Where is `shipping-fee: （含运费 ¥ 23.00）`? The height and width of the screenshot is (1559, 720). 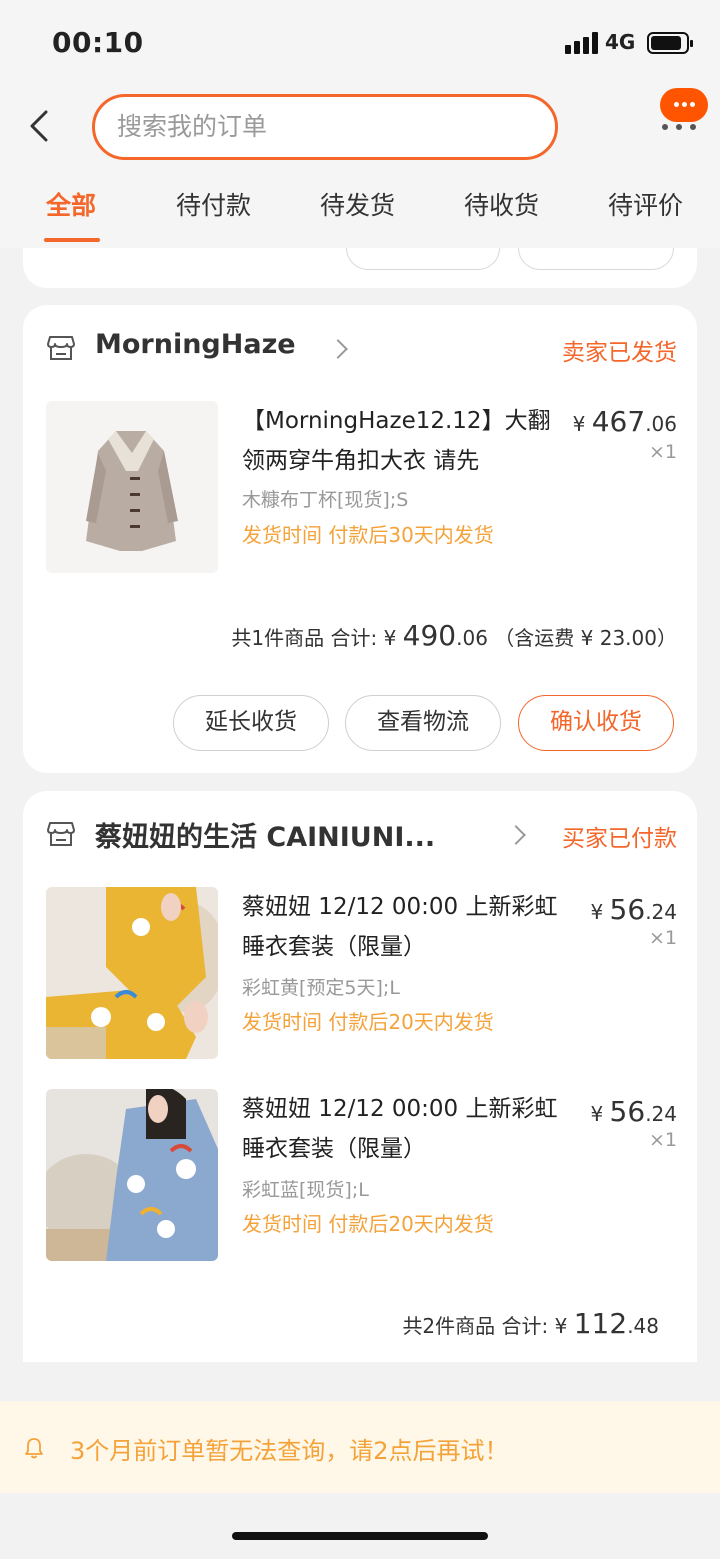 shipping-fee: （含运费 ¥ 23.00） is located at coordinates (585, 638).